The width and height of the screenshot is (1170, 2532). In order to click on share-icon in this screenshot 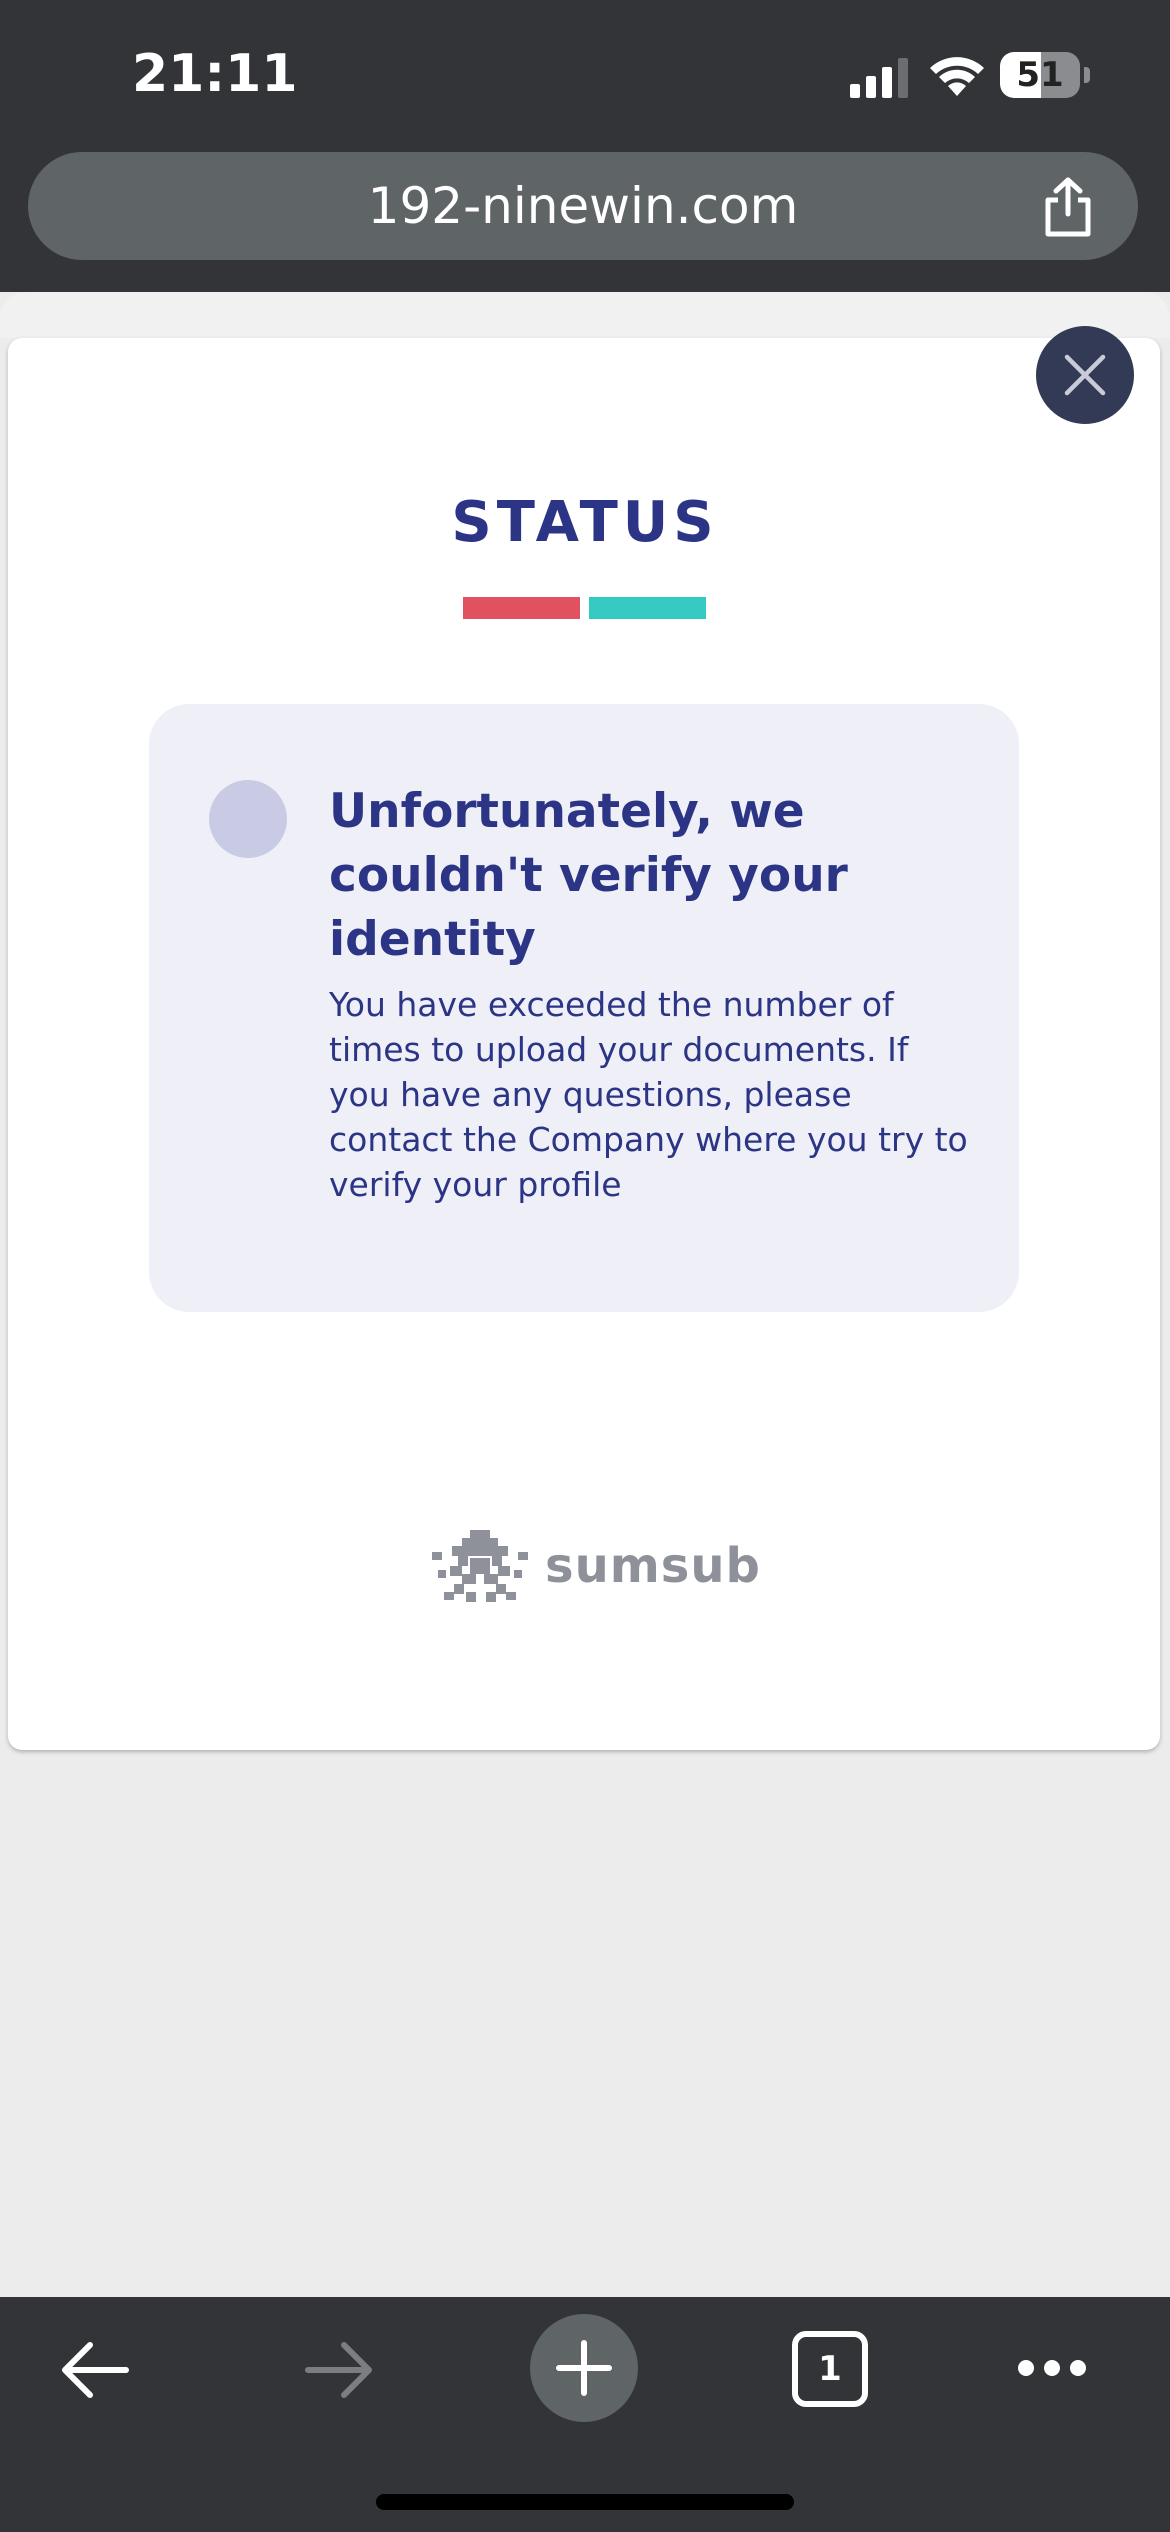, I will do `click(1068, 207)`.